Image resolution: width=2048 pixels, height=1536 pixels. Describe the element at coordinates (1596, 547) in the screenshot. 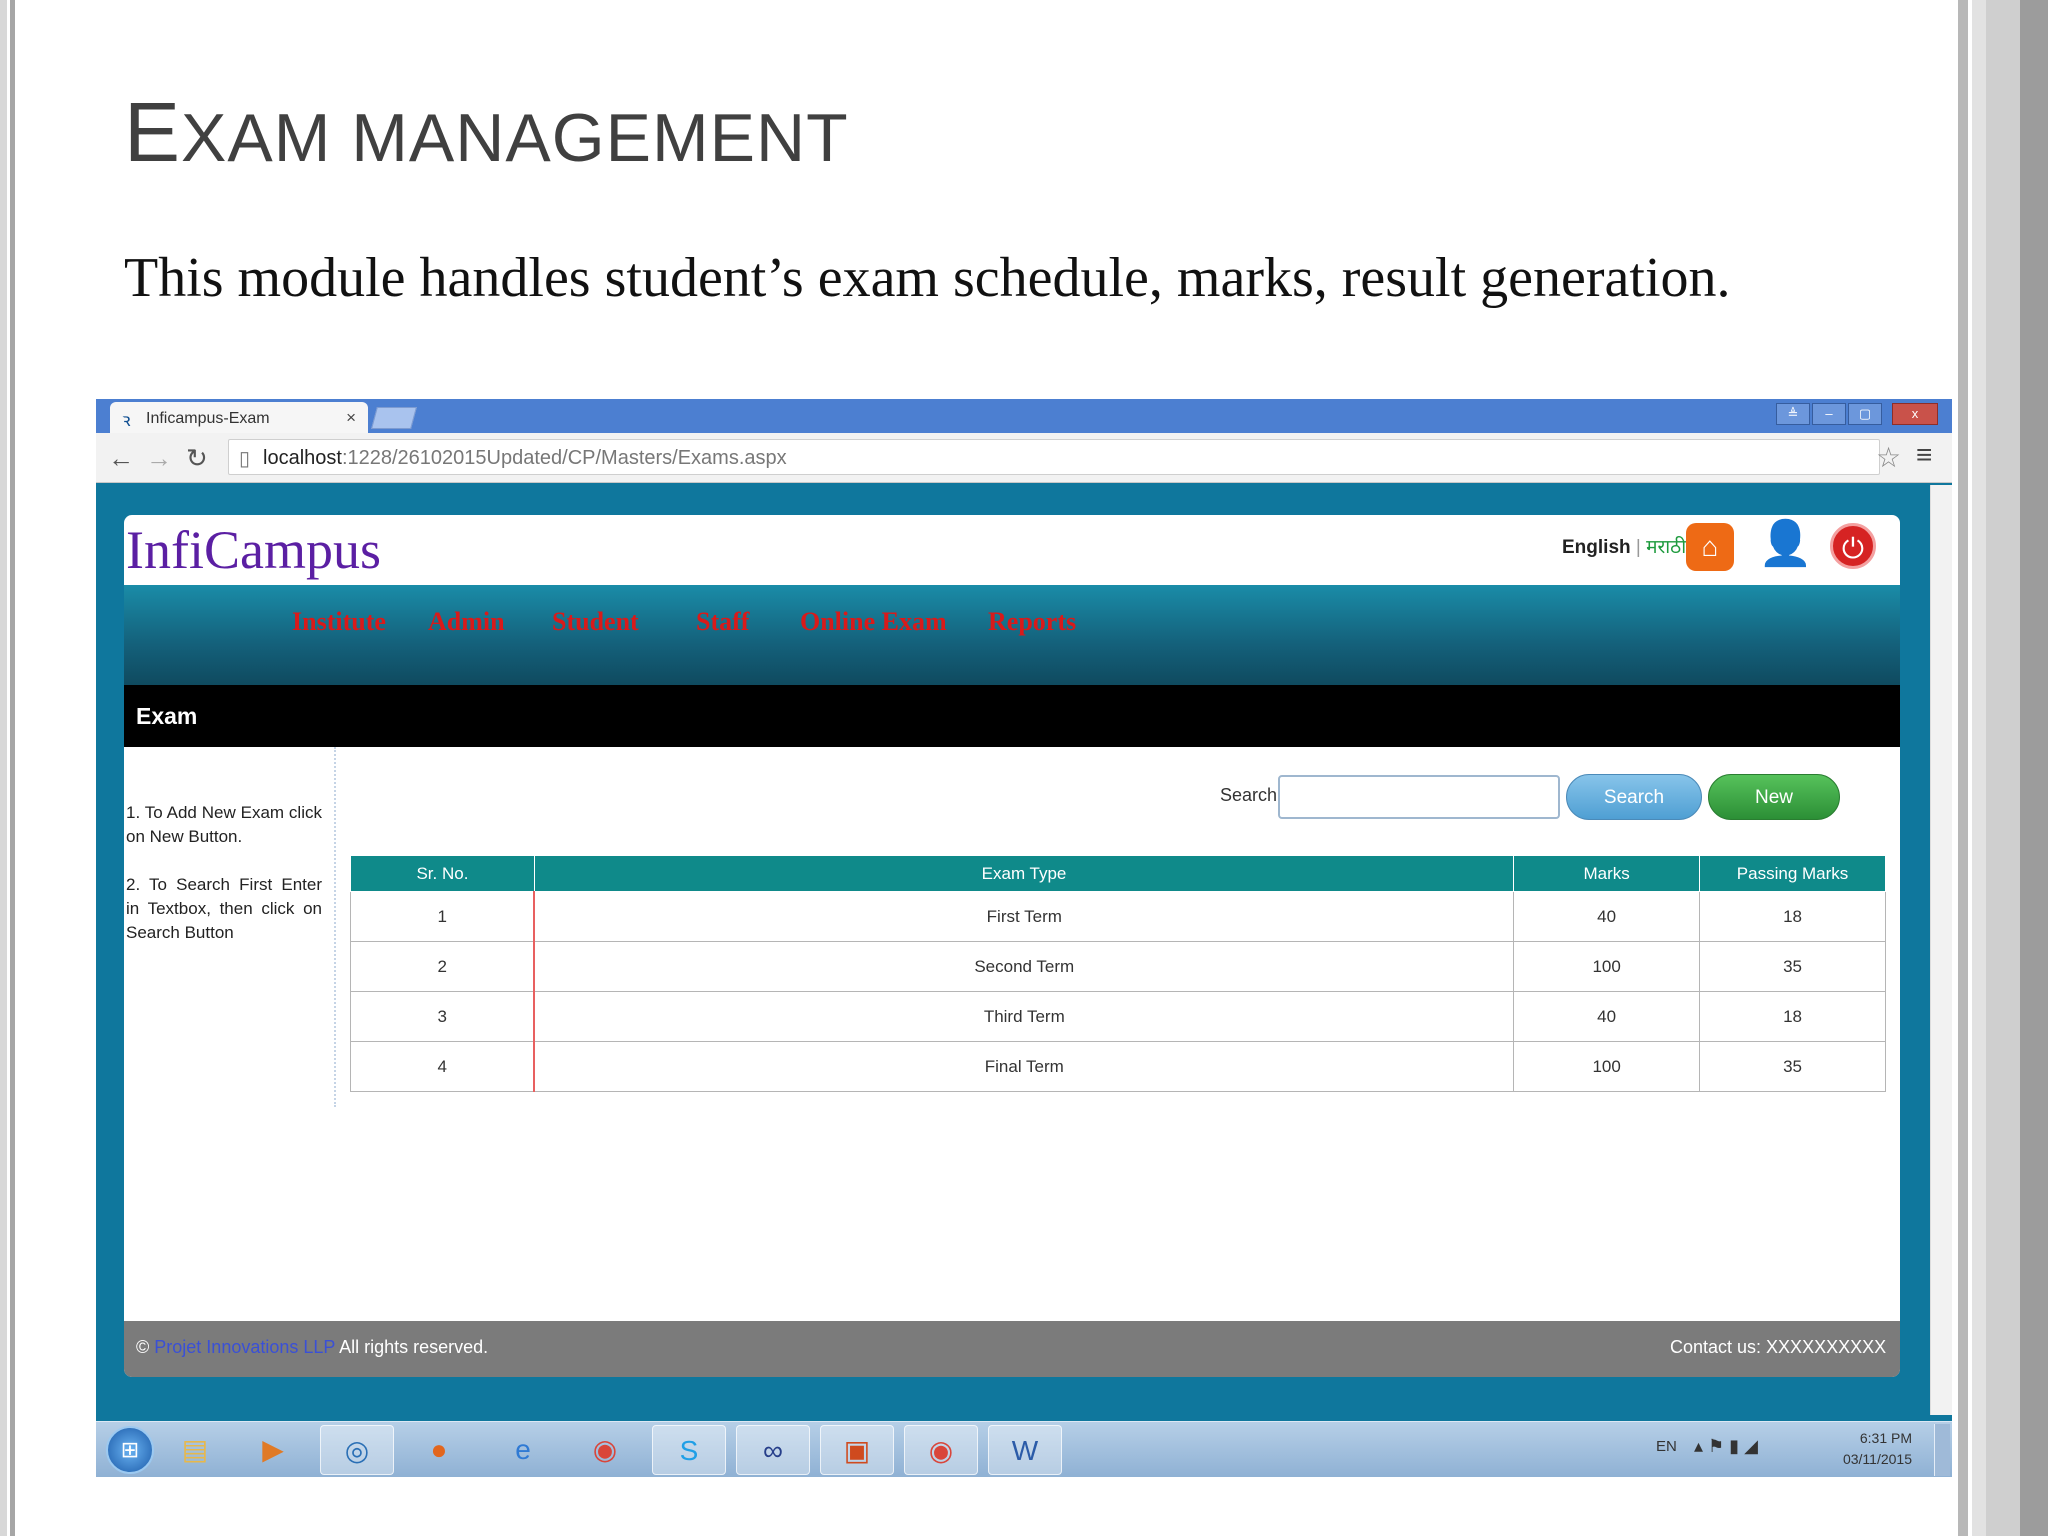

I see `lang-english-link: English` at that location.